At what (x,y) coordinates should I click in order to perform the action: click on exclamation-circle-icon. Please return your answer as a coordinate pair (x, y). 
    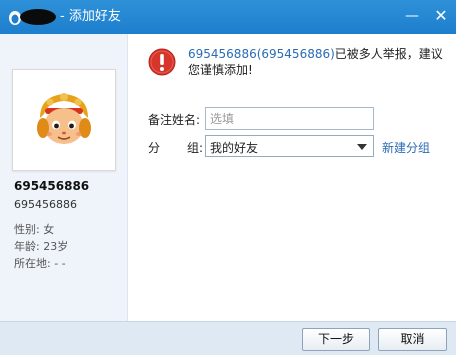
    Looking at the image, I should click on (162, 63).